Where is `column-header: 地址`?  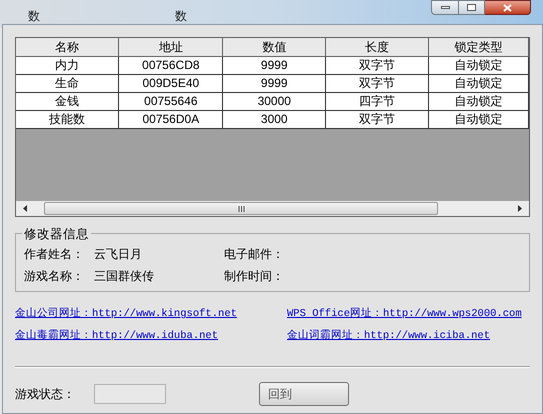 column-header: 地址 is located at coordinates (170, 47).